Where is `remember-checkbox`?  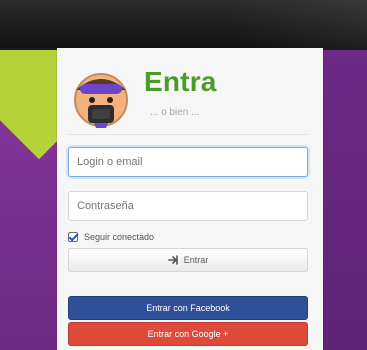 remember-checkbox is located at coordinates (73, 237).